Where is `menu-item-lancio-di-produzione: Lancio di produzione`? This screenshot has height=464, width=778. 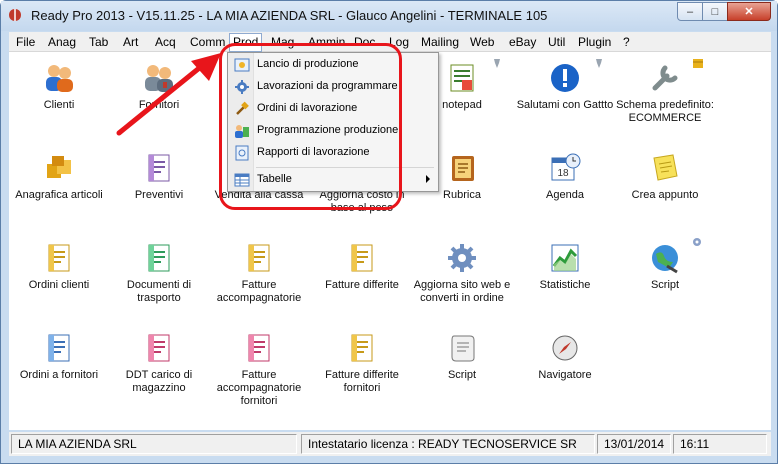 menu-item-lancio-di-produzione: Lancio di produzione is located at coordinates (333, 65).